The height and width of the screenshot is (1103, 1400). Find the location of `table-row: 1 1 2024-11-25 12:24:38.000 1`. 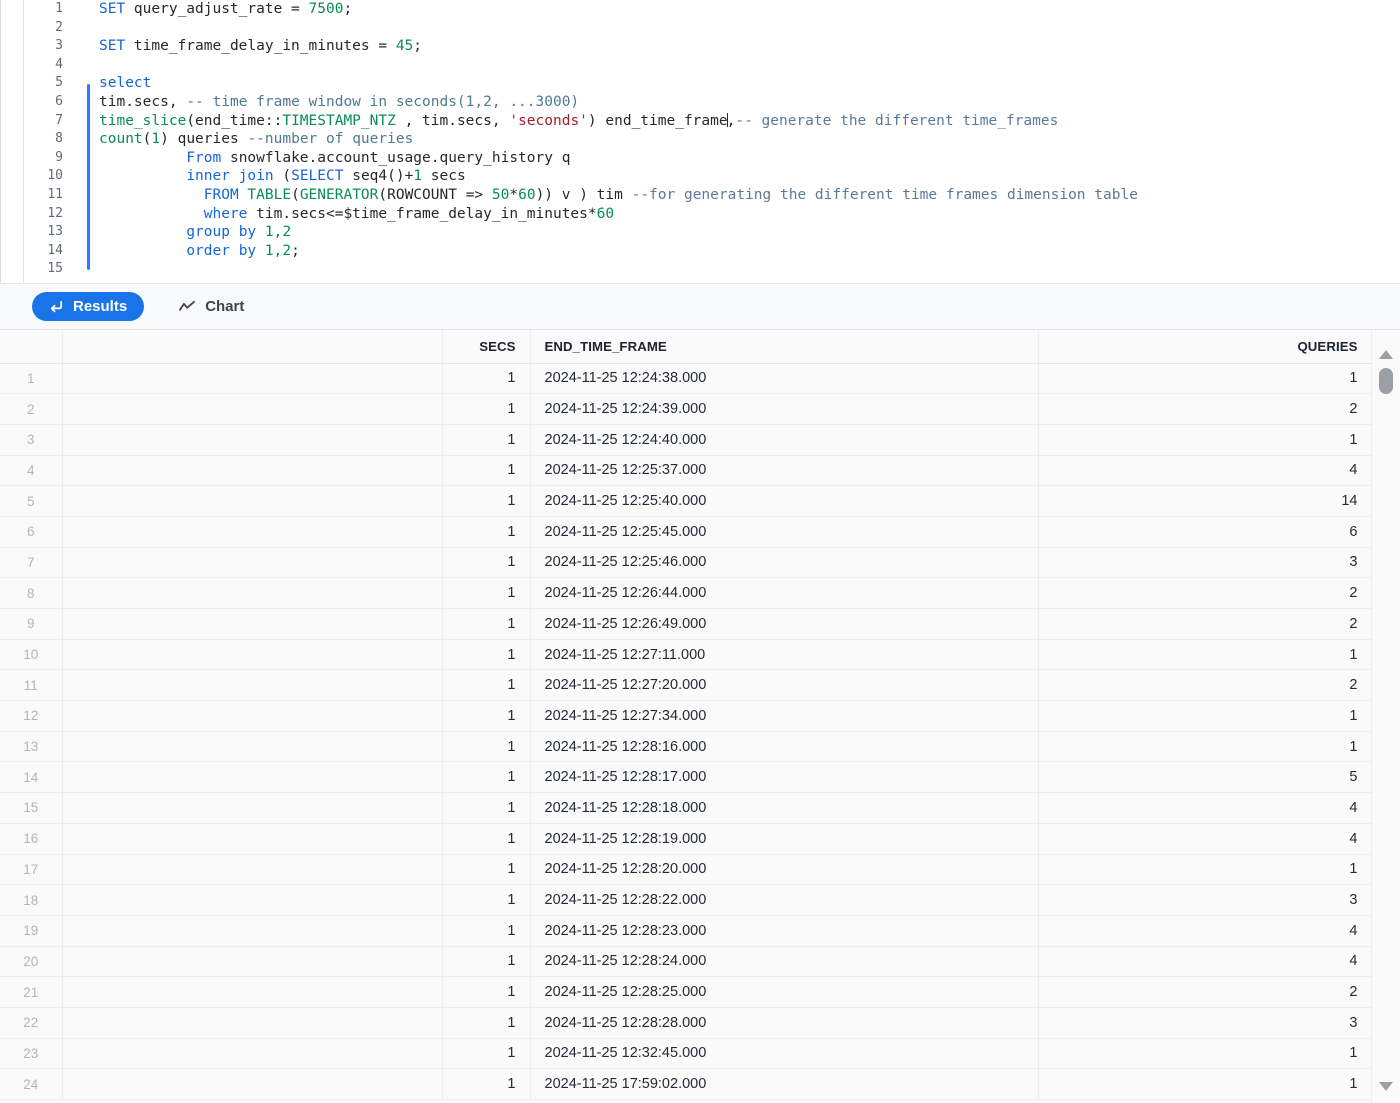

table-row: 1 1 2024-11-25 12:24:38.000 1 is located at coordinates (686, 379).